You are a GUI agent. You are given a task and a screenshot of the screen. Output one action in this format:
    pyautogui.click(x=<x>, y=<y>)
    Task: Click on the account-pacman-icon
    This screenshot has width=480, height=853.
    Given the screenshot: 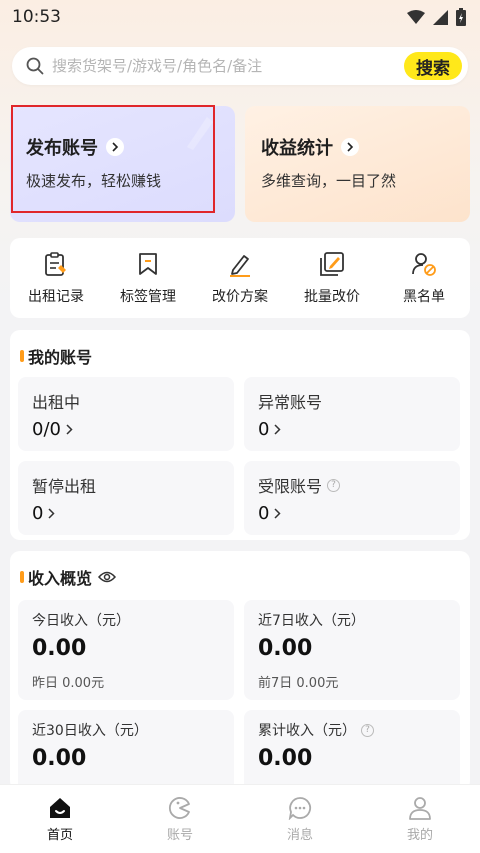 What is the action you would take?
    pyautogui.click(x=179, y=807)
    